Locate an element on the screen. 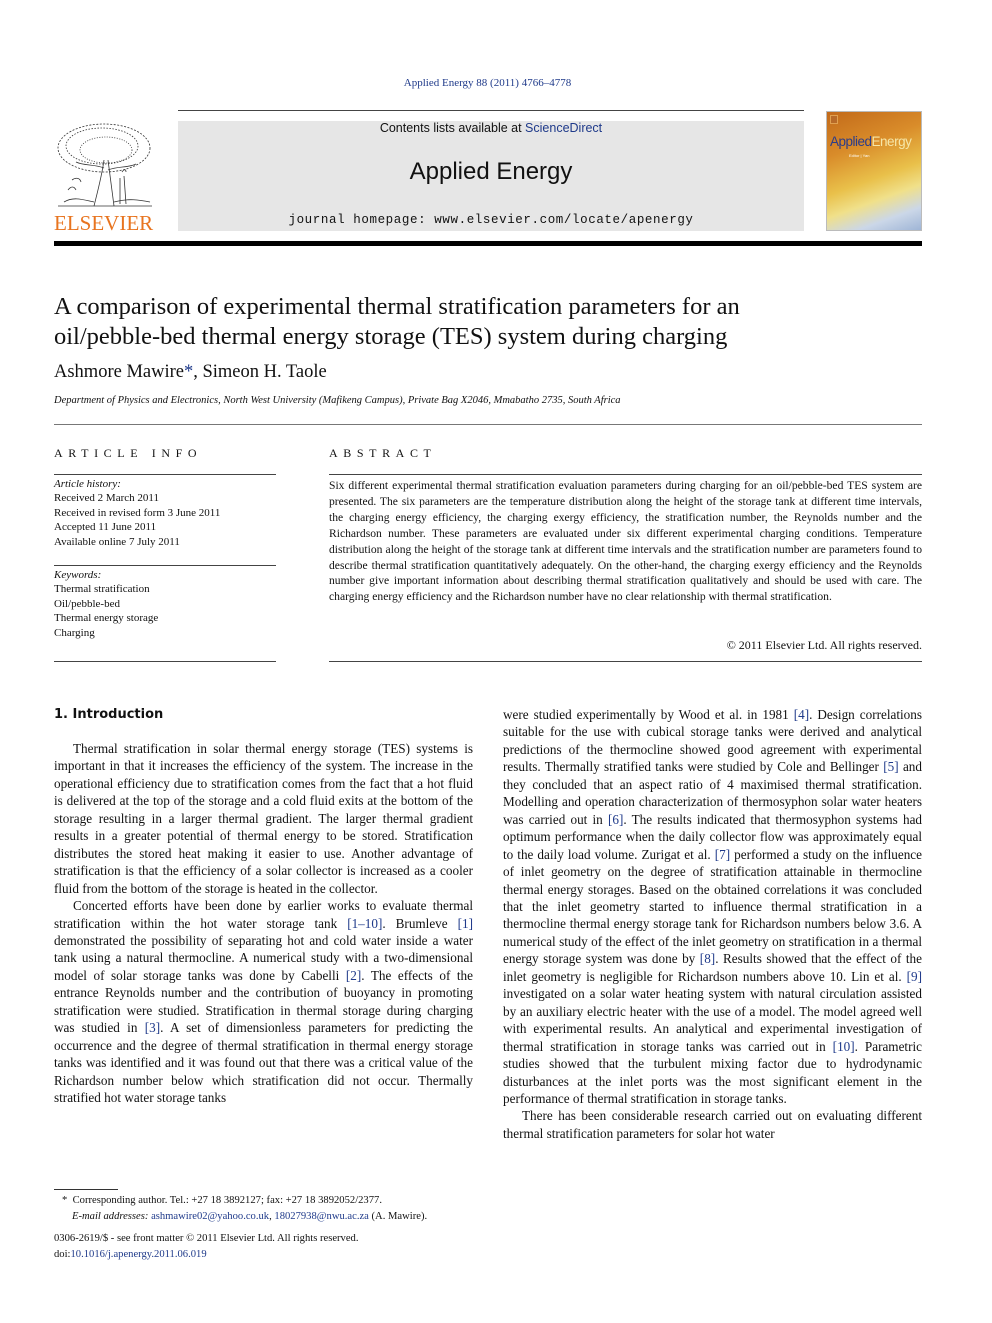  doi-line: doi:10.1016/j.apenergy.2011.06.019 is located at coordinates (206, 1255).